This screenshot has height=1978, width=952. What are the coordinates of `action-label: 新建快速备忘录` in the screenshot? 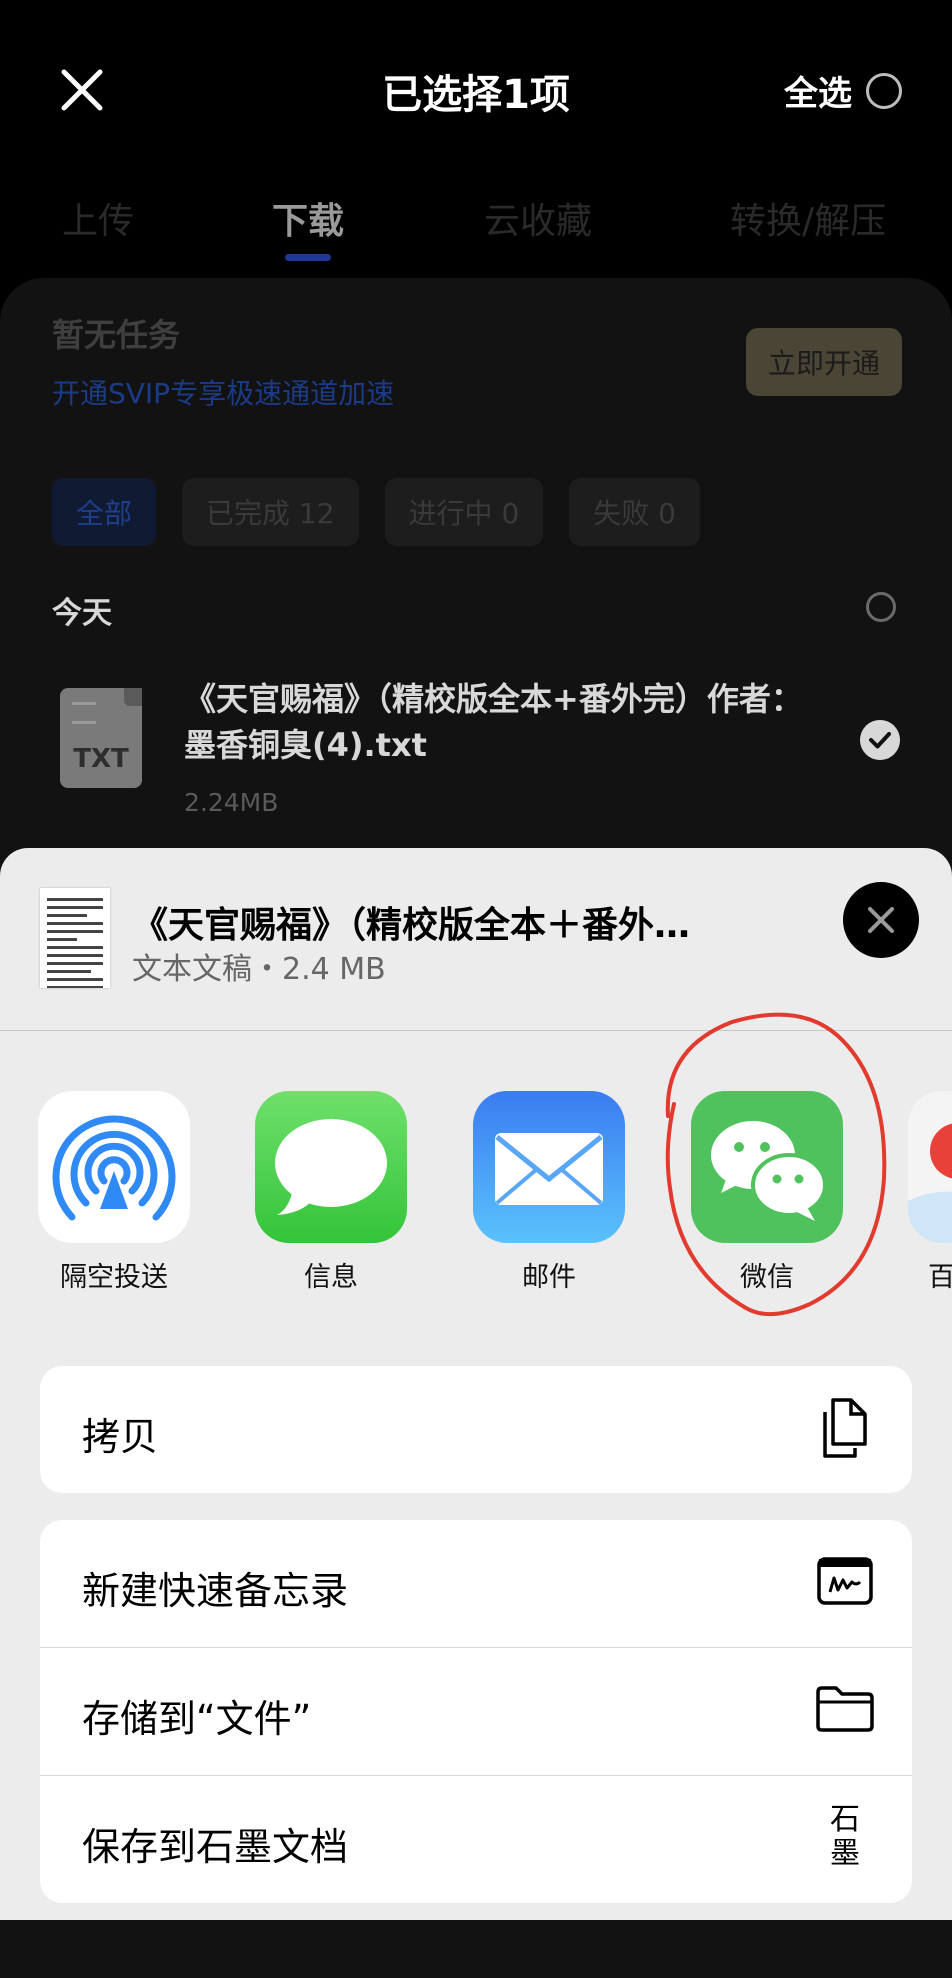 It's located at (215, 1591).